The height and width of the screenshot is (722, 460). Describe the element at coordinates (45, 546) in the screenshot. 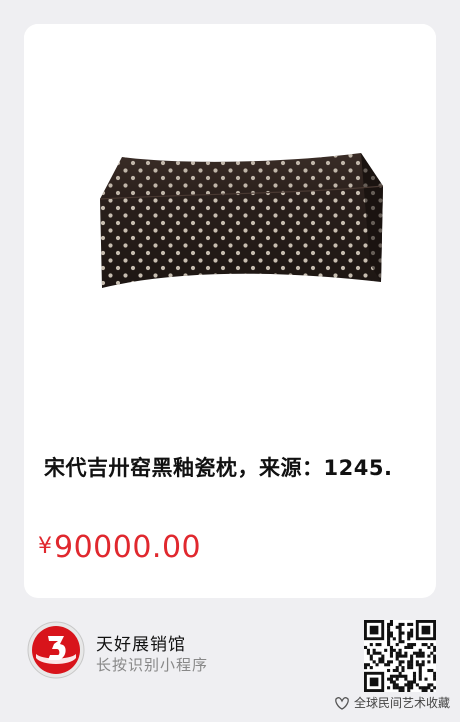

I see `currency-symbol: ¥` at that location.